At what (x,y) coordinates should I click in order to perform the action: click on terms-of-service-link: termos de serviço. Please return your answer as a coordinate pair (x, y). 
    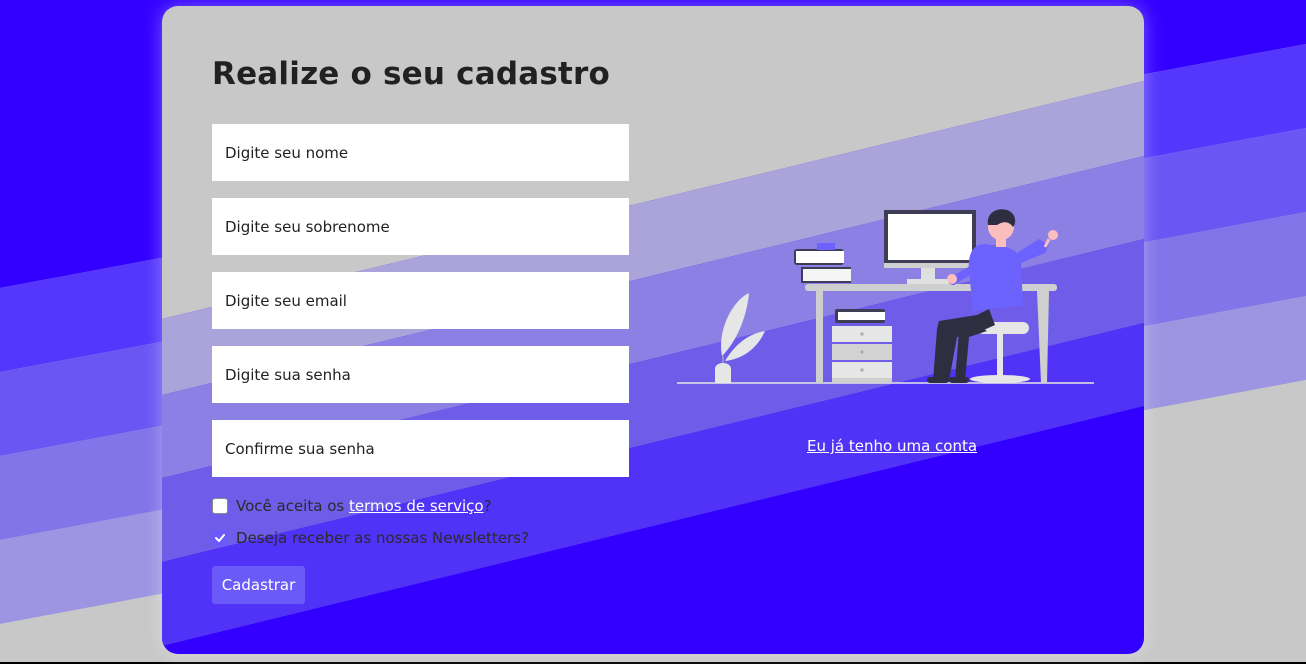
    Looking at the image, I should click on (416, 506).